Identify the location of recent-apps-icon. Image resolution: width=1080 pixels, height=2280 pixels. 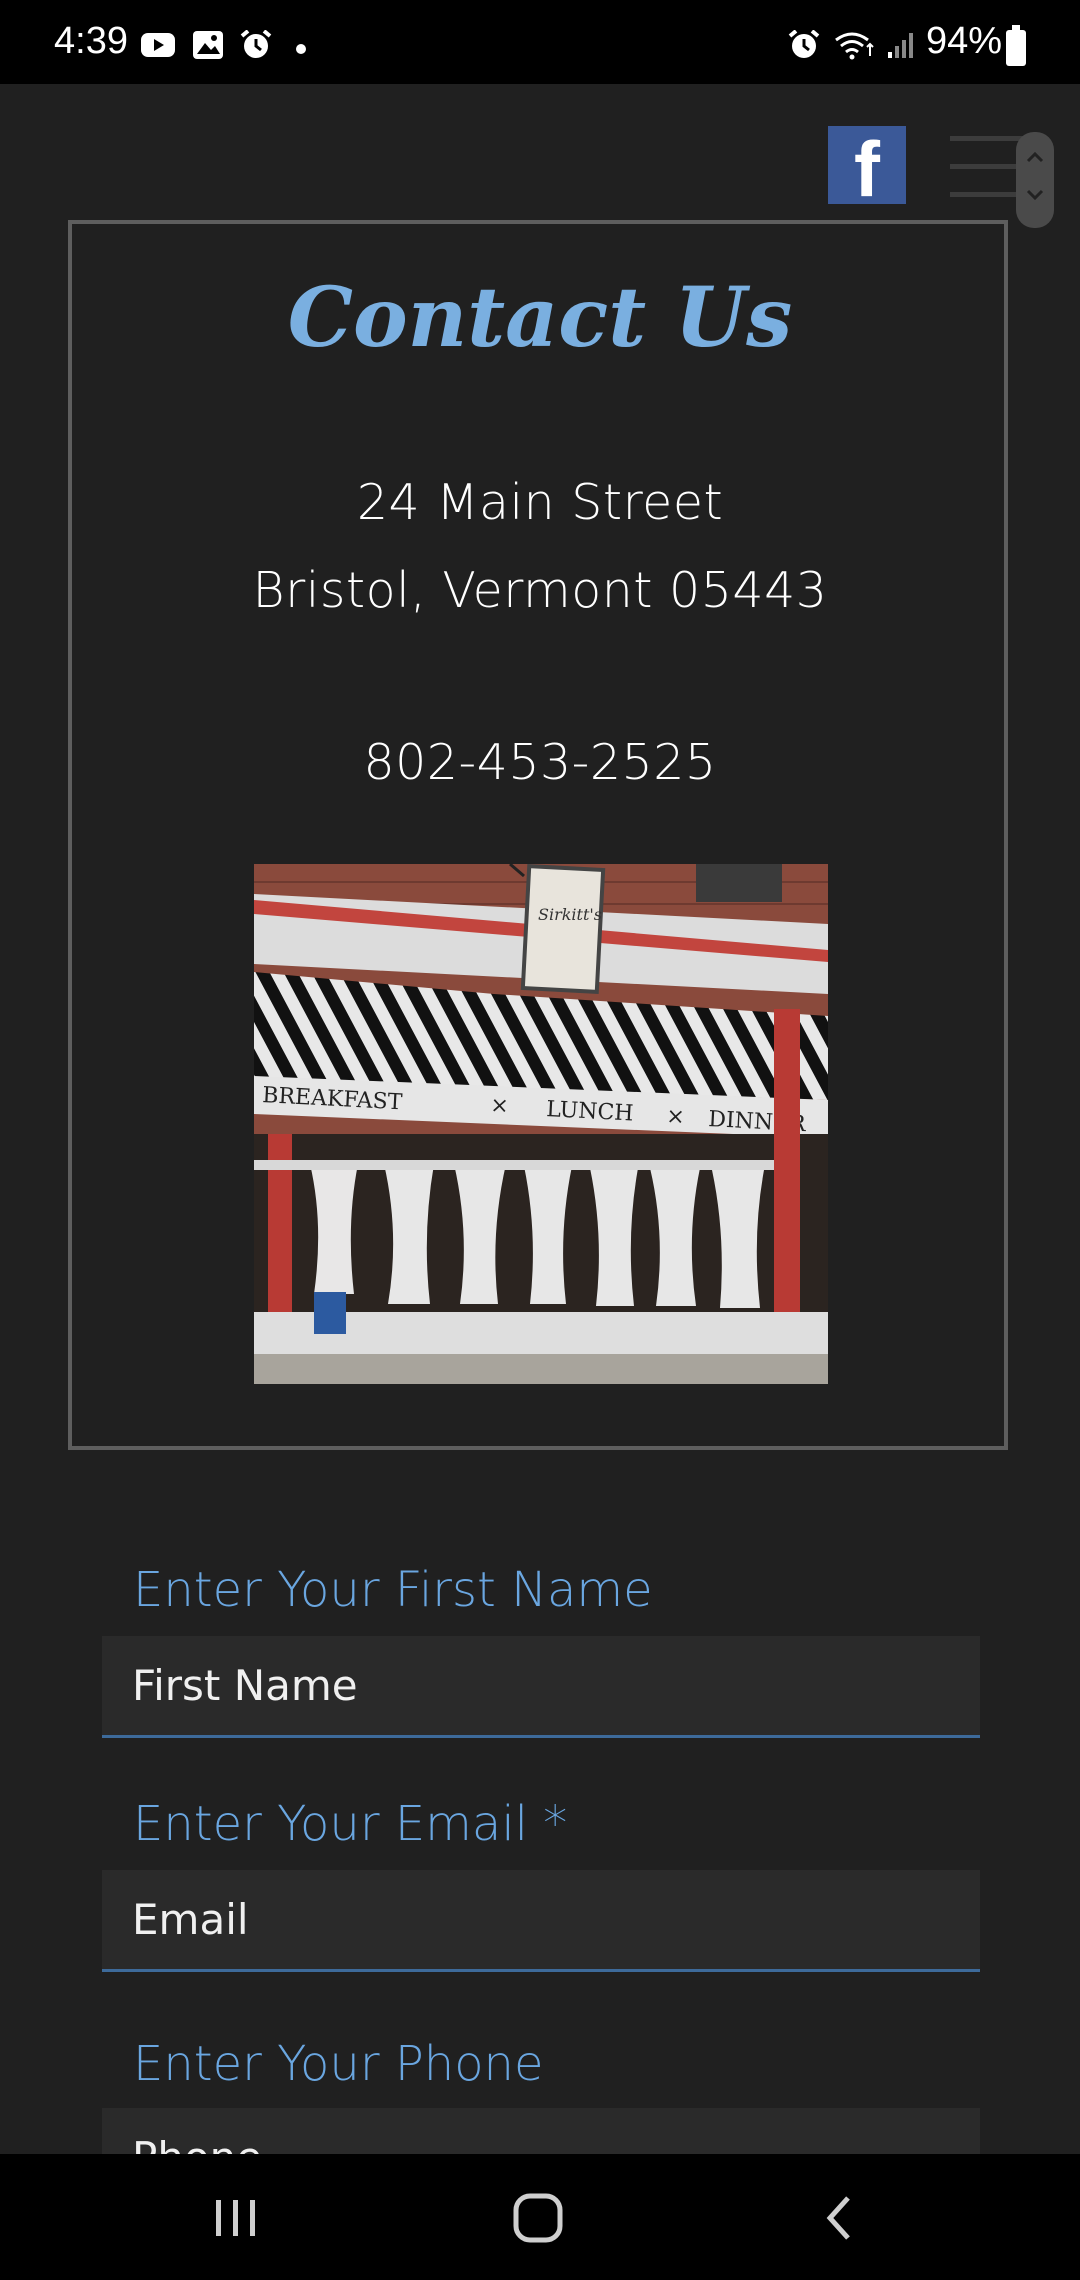
(236, 2218).